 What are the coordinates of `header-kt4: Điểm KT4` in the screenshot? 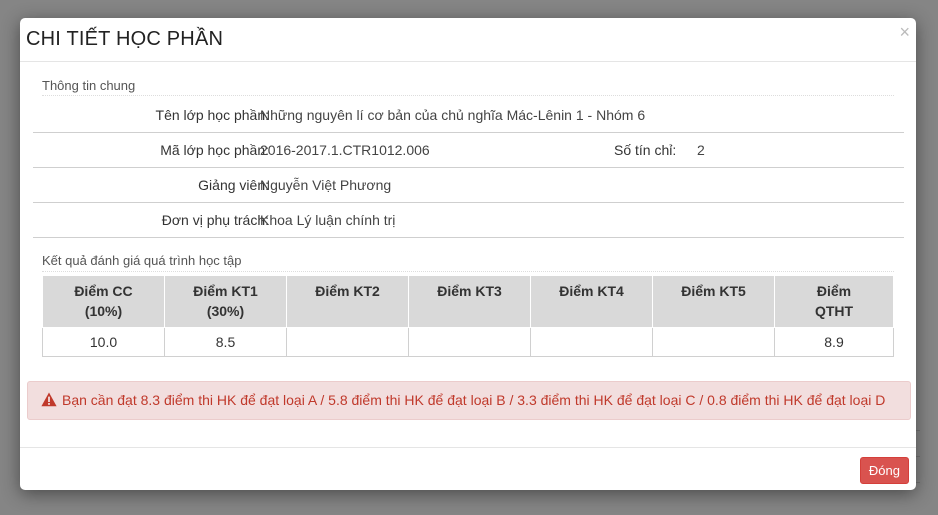 It's located at (591, 301).